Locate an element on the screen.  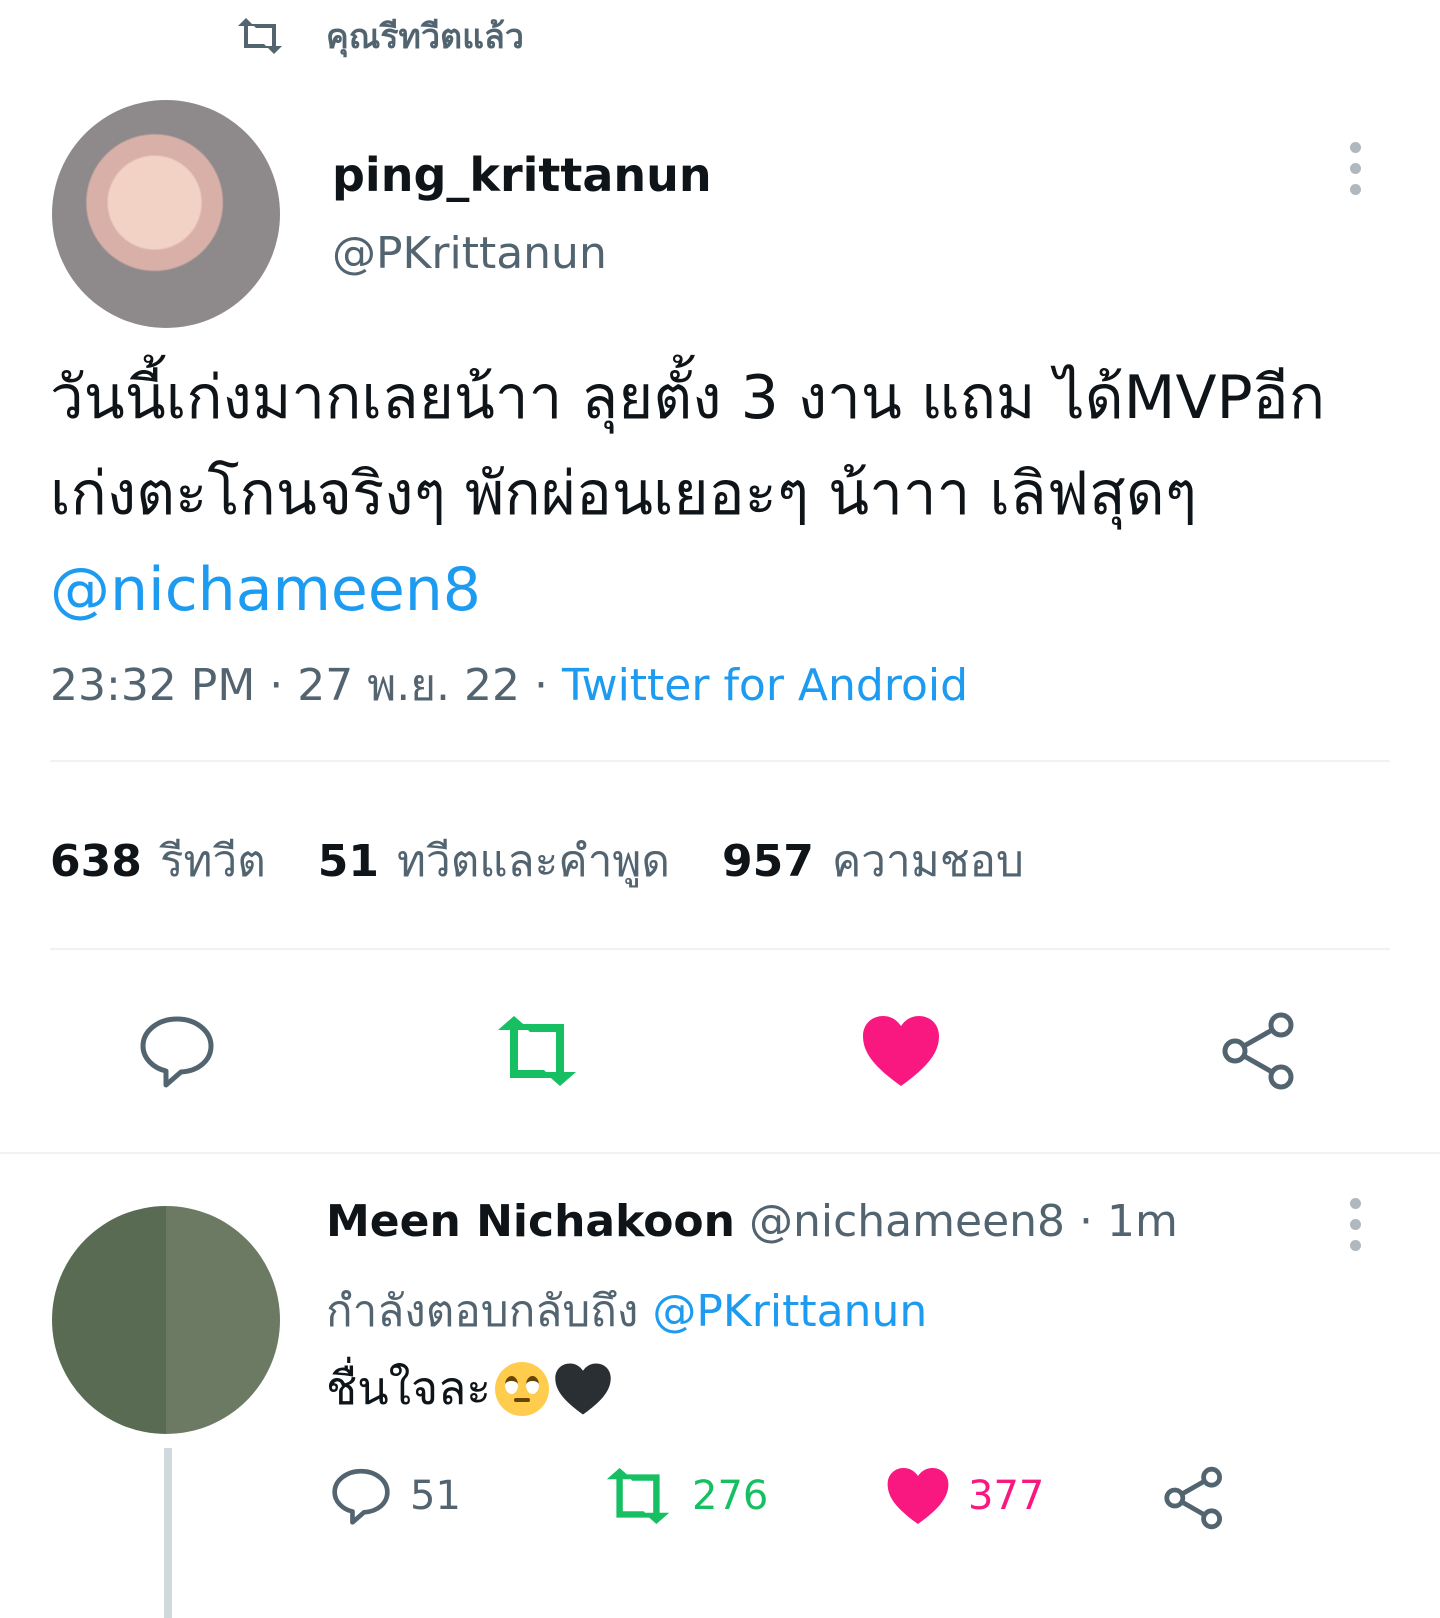
reply-retweet-button: 276 is located at coordinates (685, 1496).